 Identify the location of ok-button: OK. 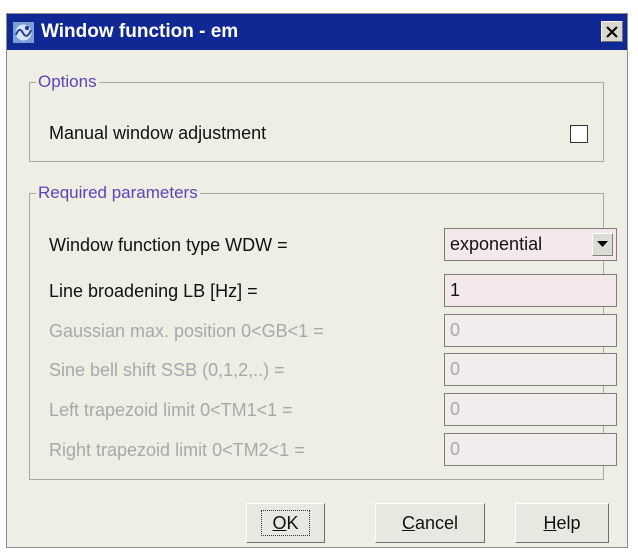
(285, 523).